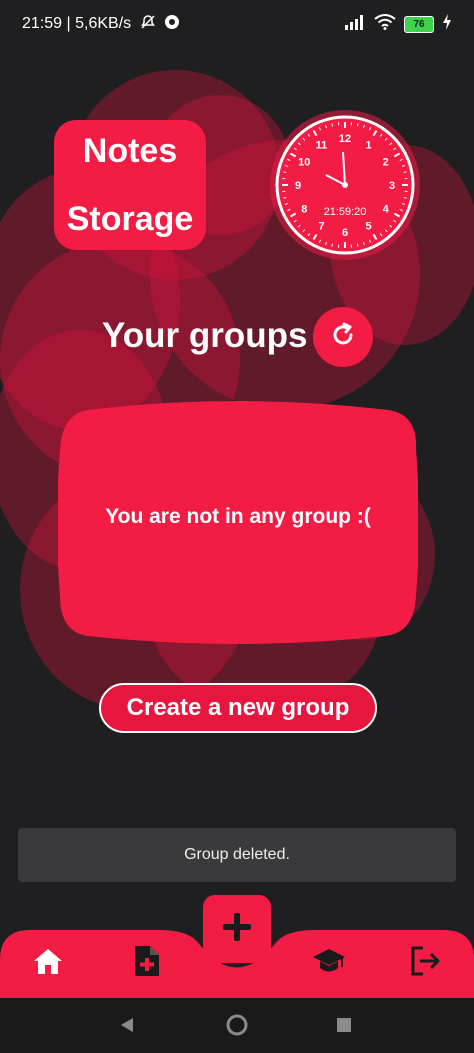  I want to click on system-nav-bar, so click(237, 1025).